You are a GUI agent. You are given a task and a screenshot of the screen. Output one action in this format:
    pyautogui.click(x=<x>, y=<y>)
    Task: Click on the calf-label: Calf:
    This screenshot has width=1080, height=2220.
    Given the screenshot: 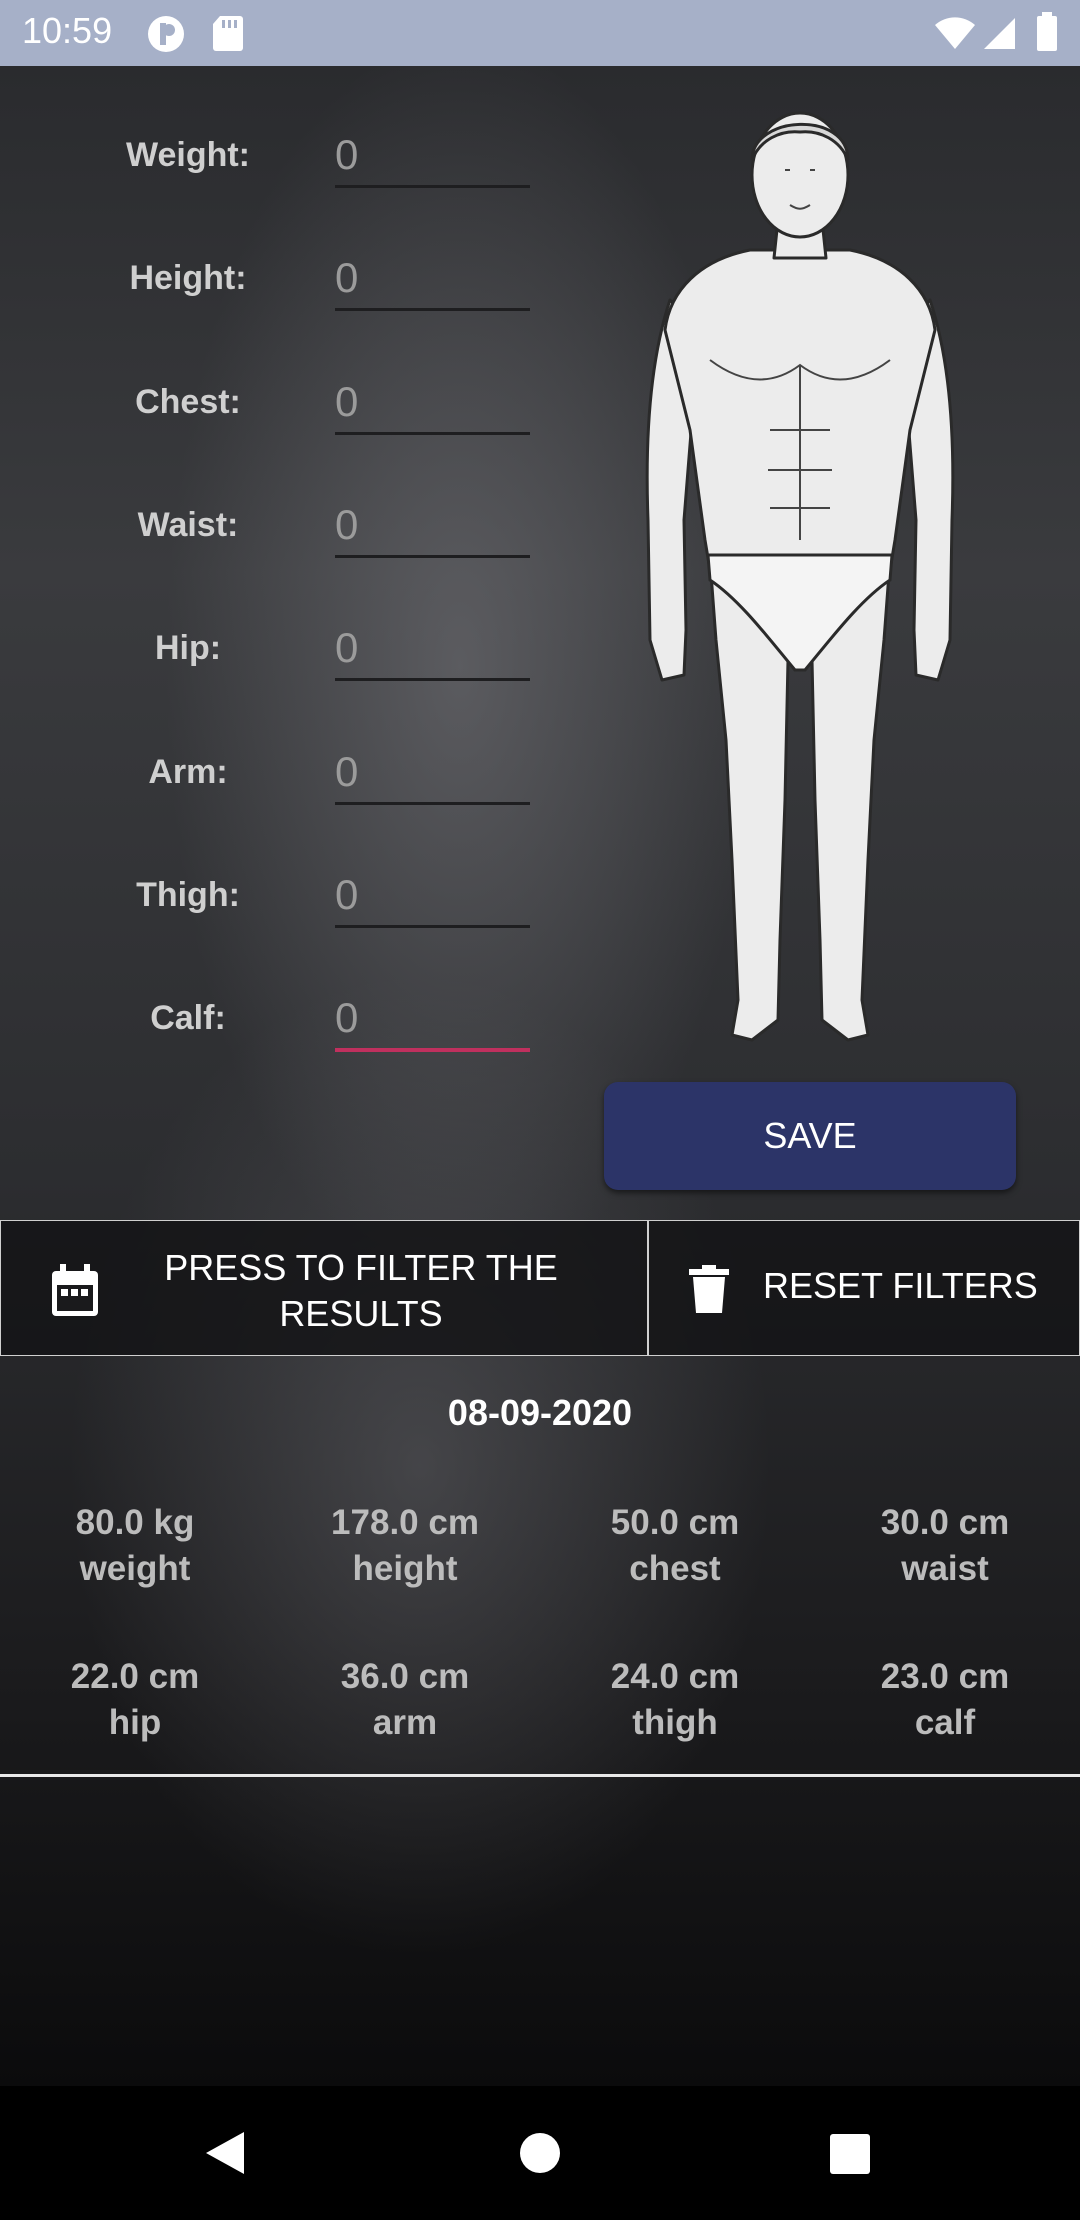 What is the action you would take?
    pyautogui.click(x=188, y=1018)
    